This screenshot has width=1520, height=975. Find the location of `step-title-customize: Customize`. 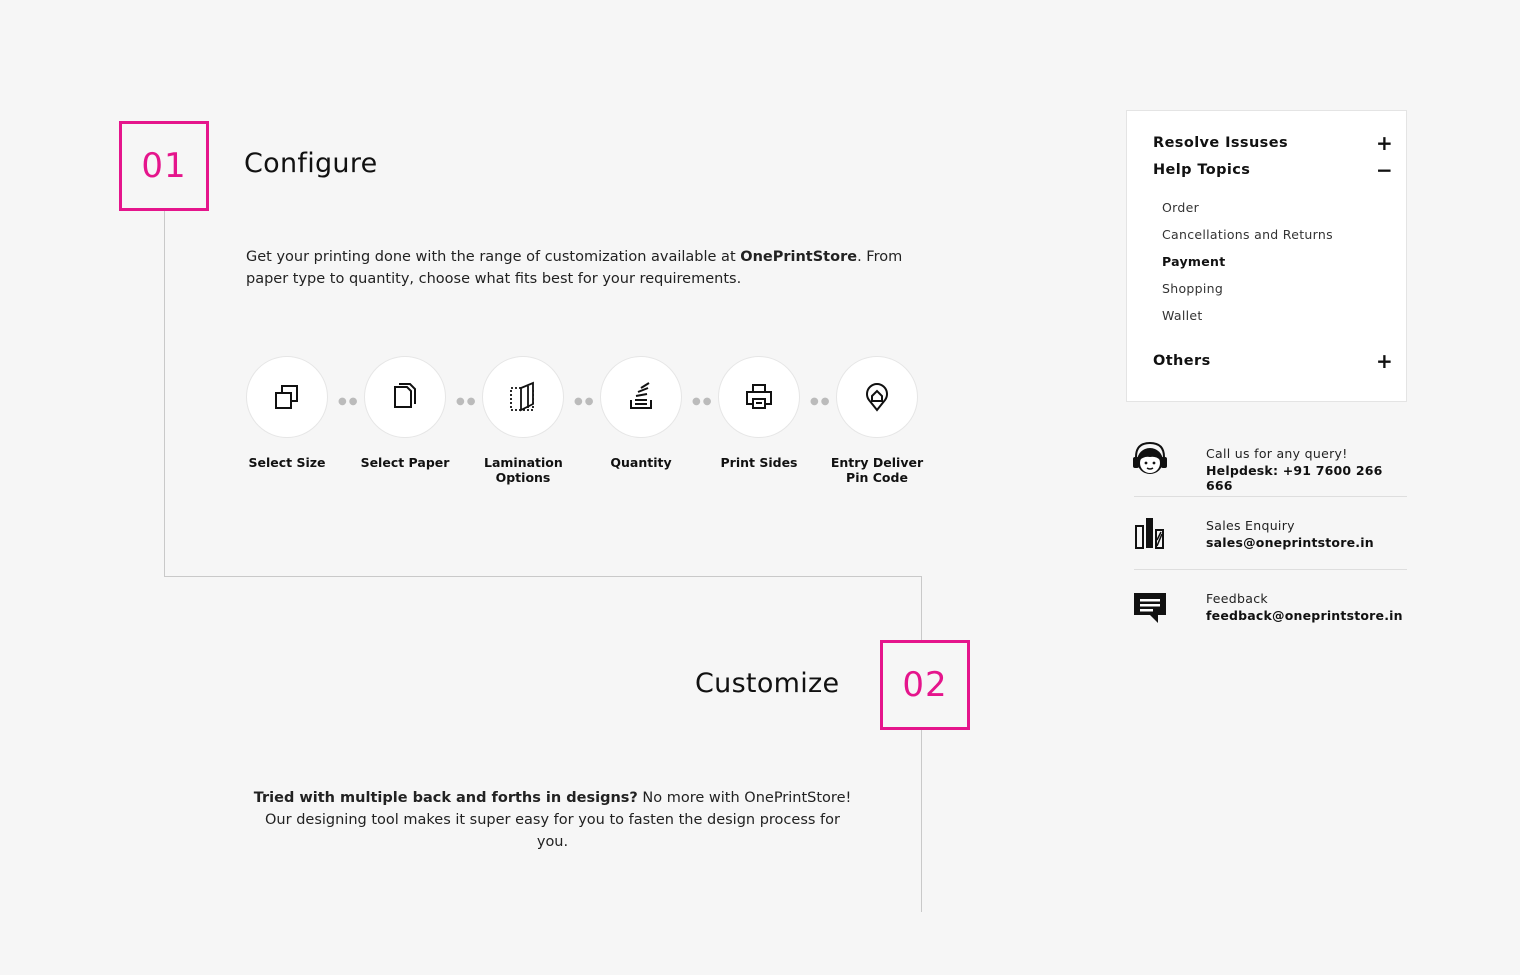

step-title-customize: Customize is located at coordinates (767, 683).